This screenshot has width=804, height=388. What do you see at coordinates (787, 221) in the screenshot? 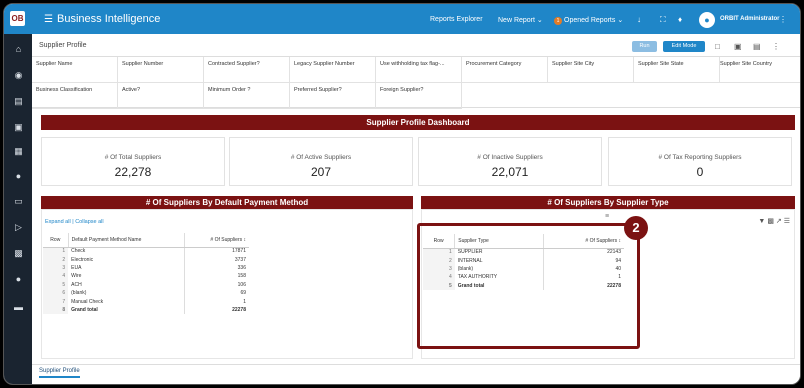
I see `list-icon: ☰` at bounding box center [787, 221].